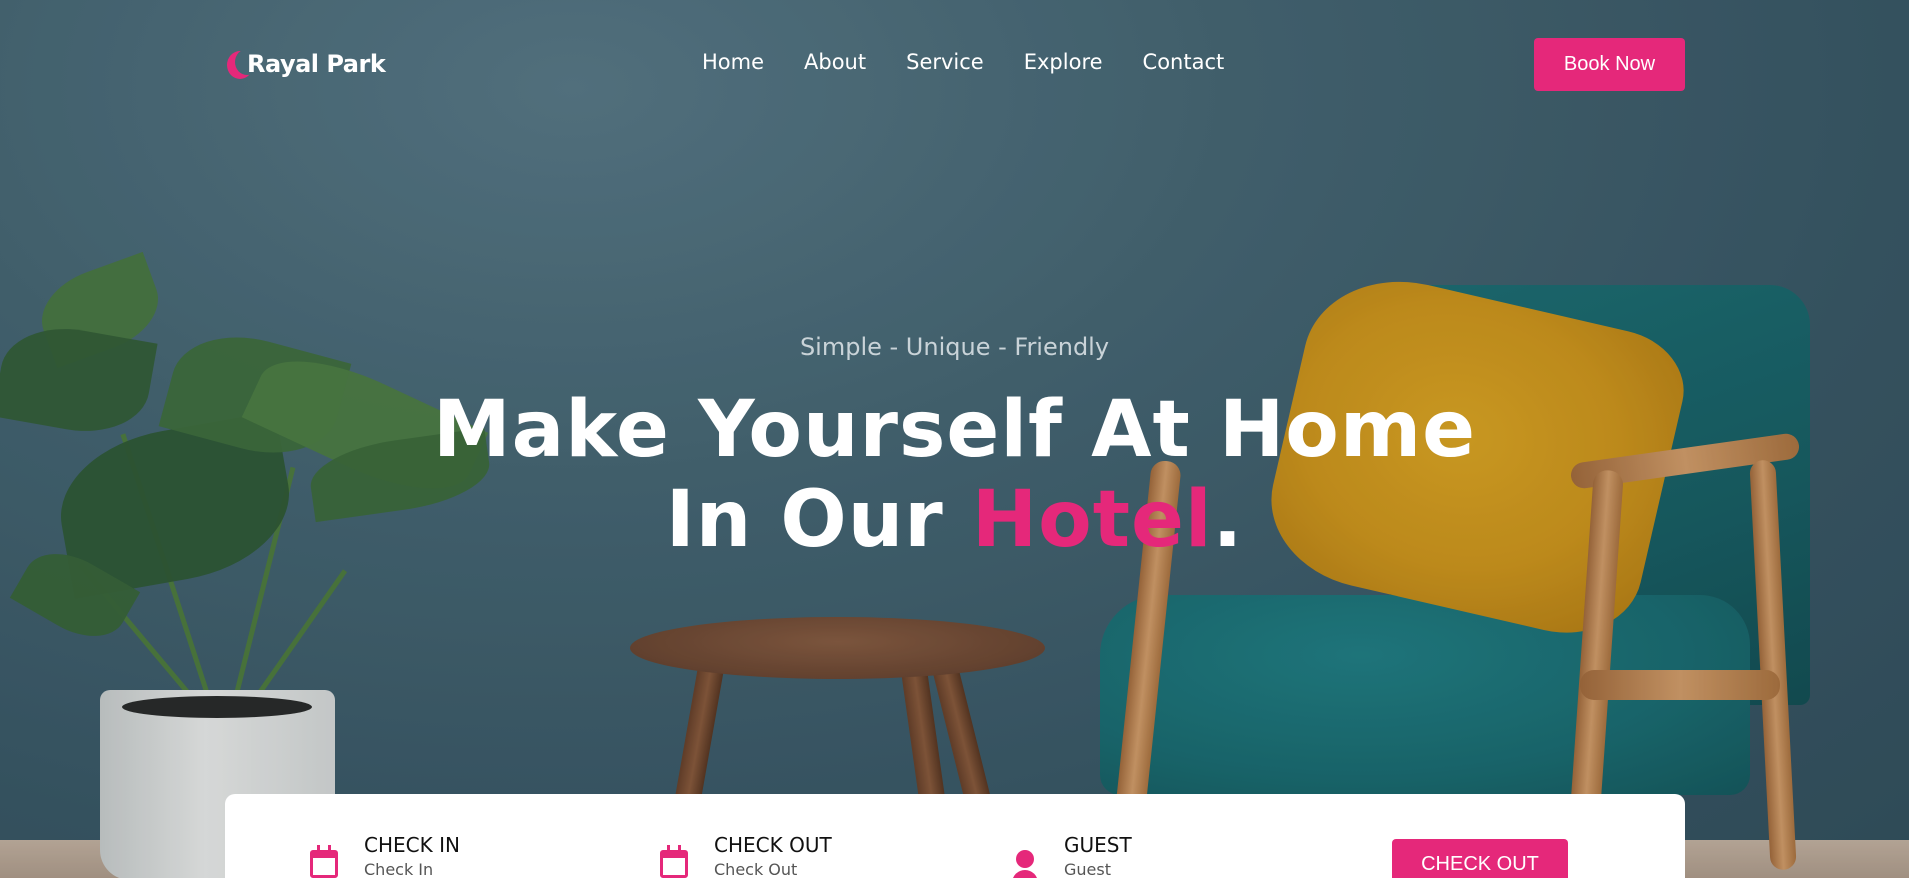 The width and height of the screenshot is (1909, 878). I want to click on check-in-label: CHECK IN, so click(412, 845).